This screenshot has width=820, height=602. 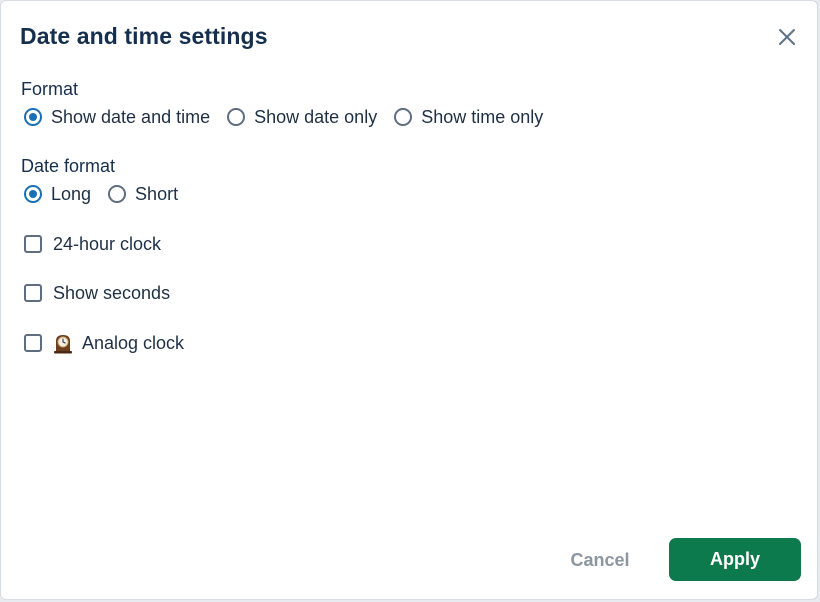 I want to click on date-format-label: Date format, so click(x=68, y=166).